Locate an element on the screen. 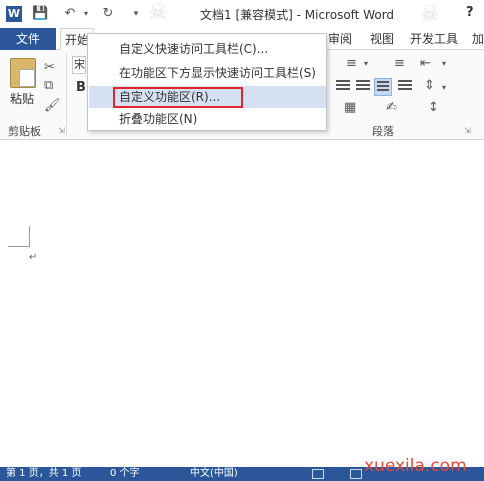 This screenshot has height=481, width=484. copy-icon: ⧉ is located at coordinates (48, 86).